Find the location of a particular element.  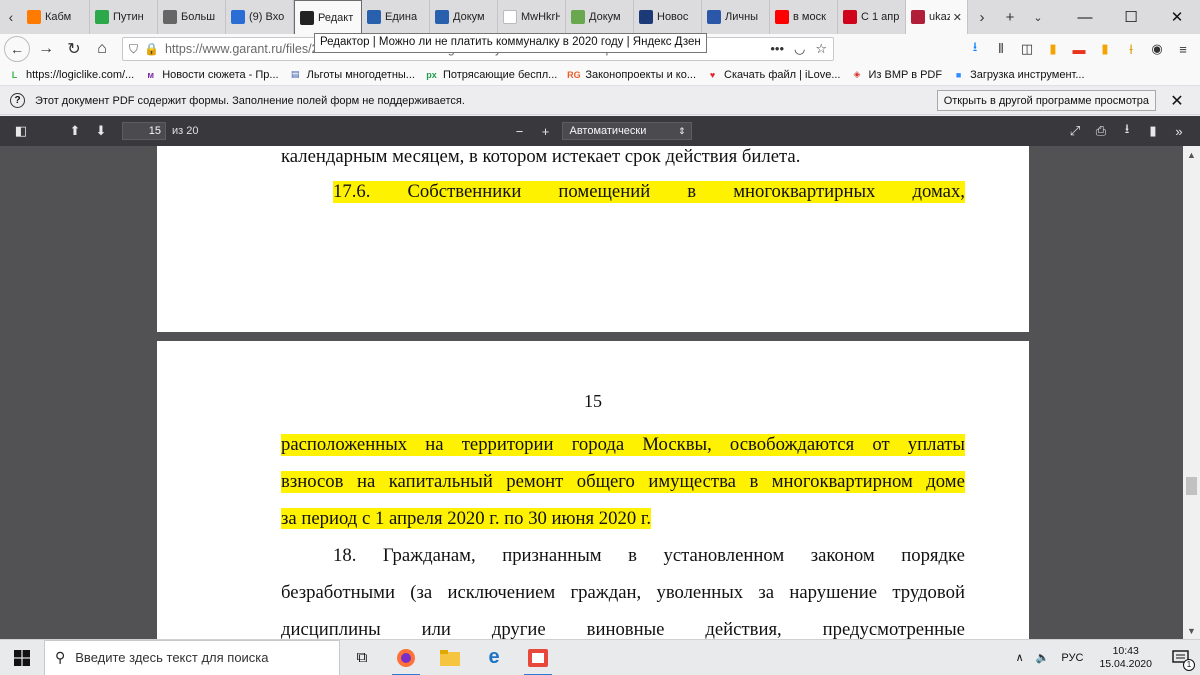

task-view-icon: ⧉ is located at coordinates (362, 657).